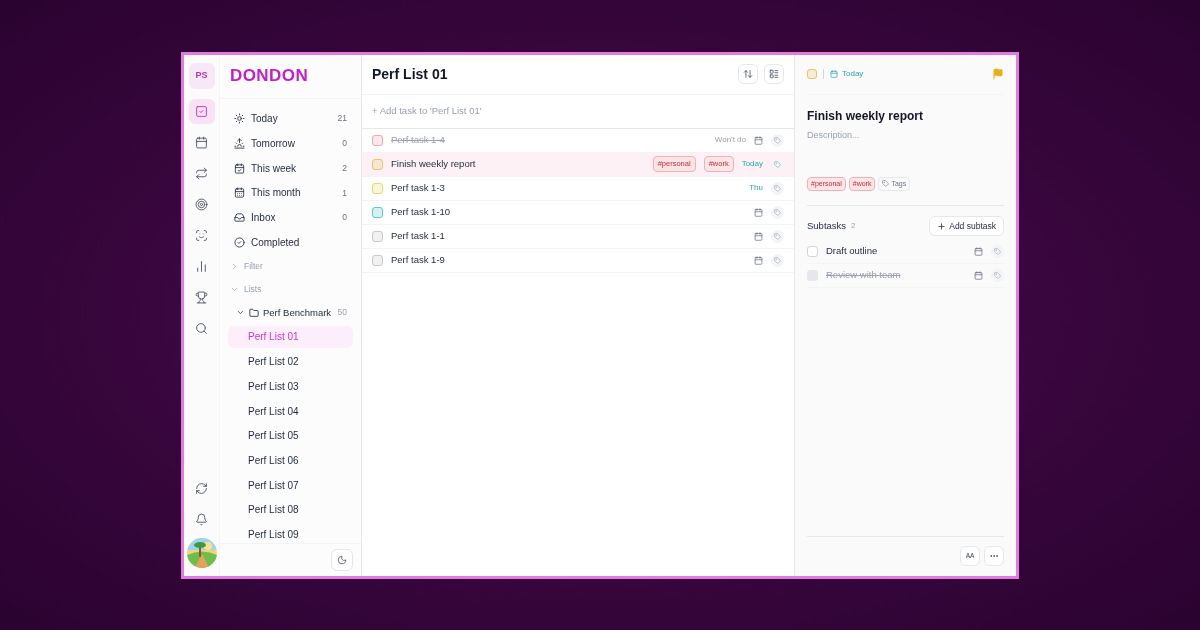 Image resolution: width=1200 pixels, height=630 pixels. I want to click on subtasks-count: 2, so click(854, 226).